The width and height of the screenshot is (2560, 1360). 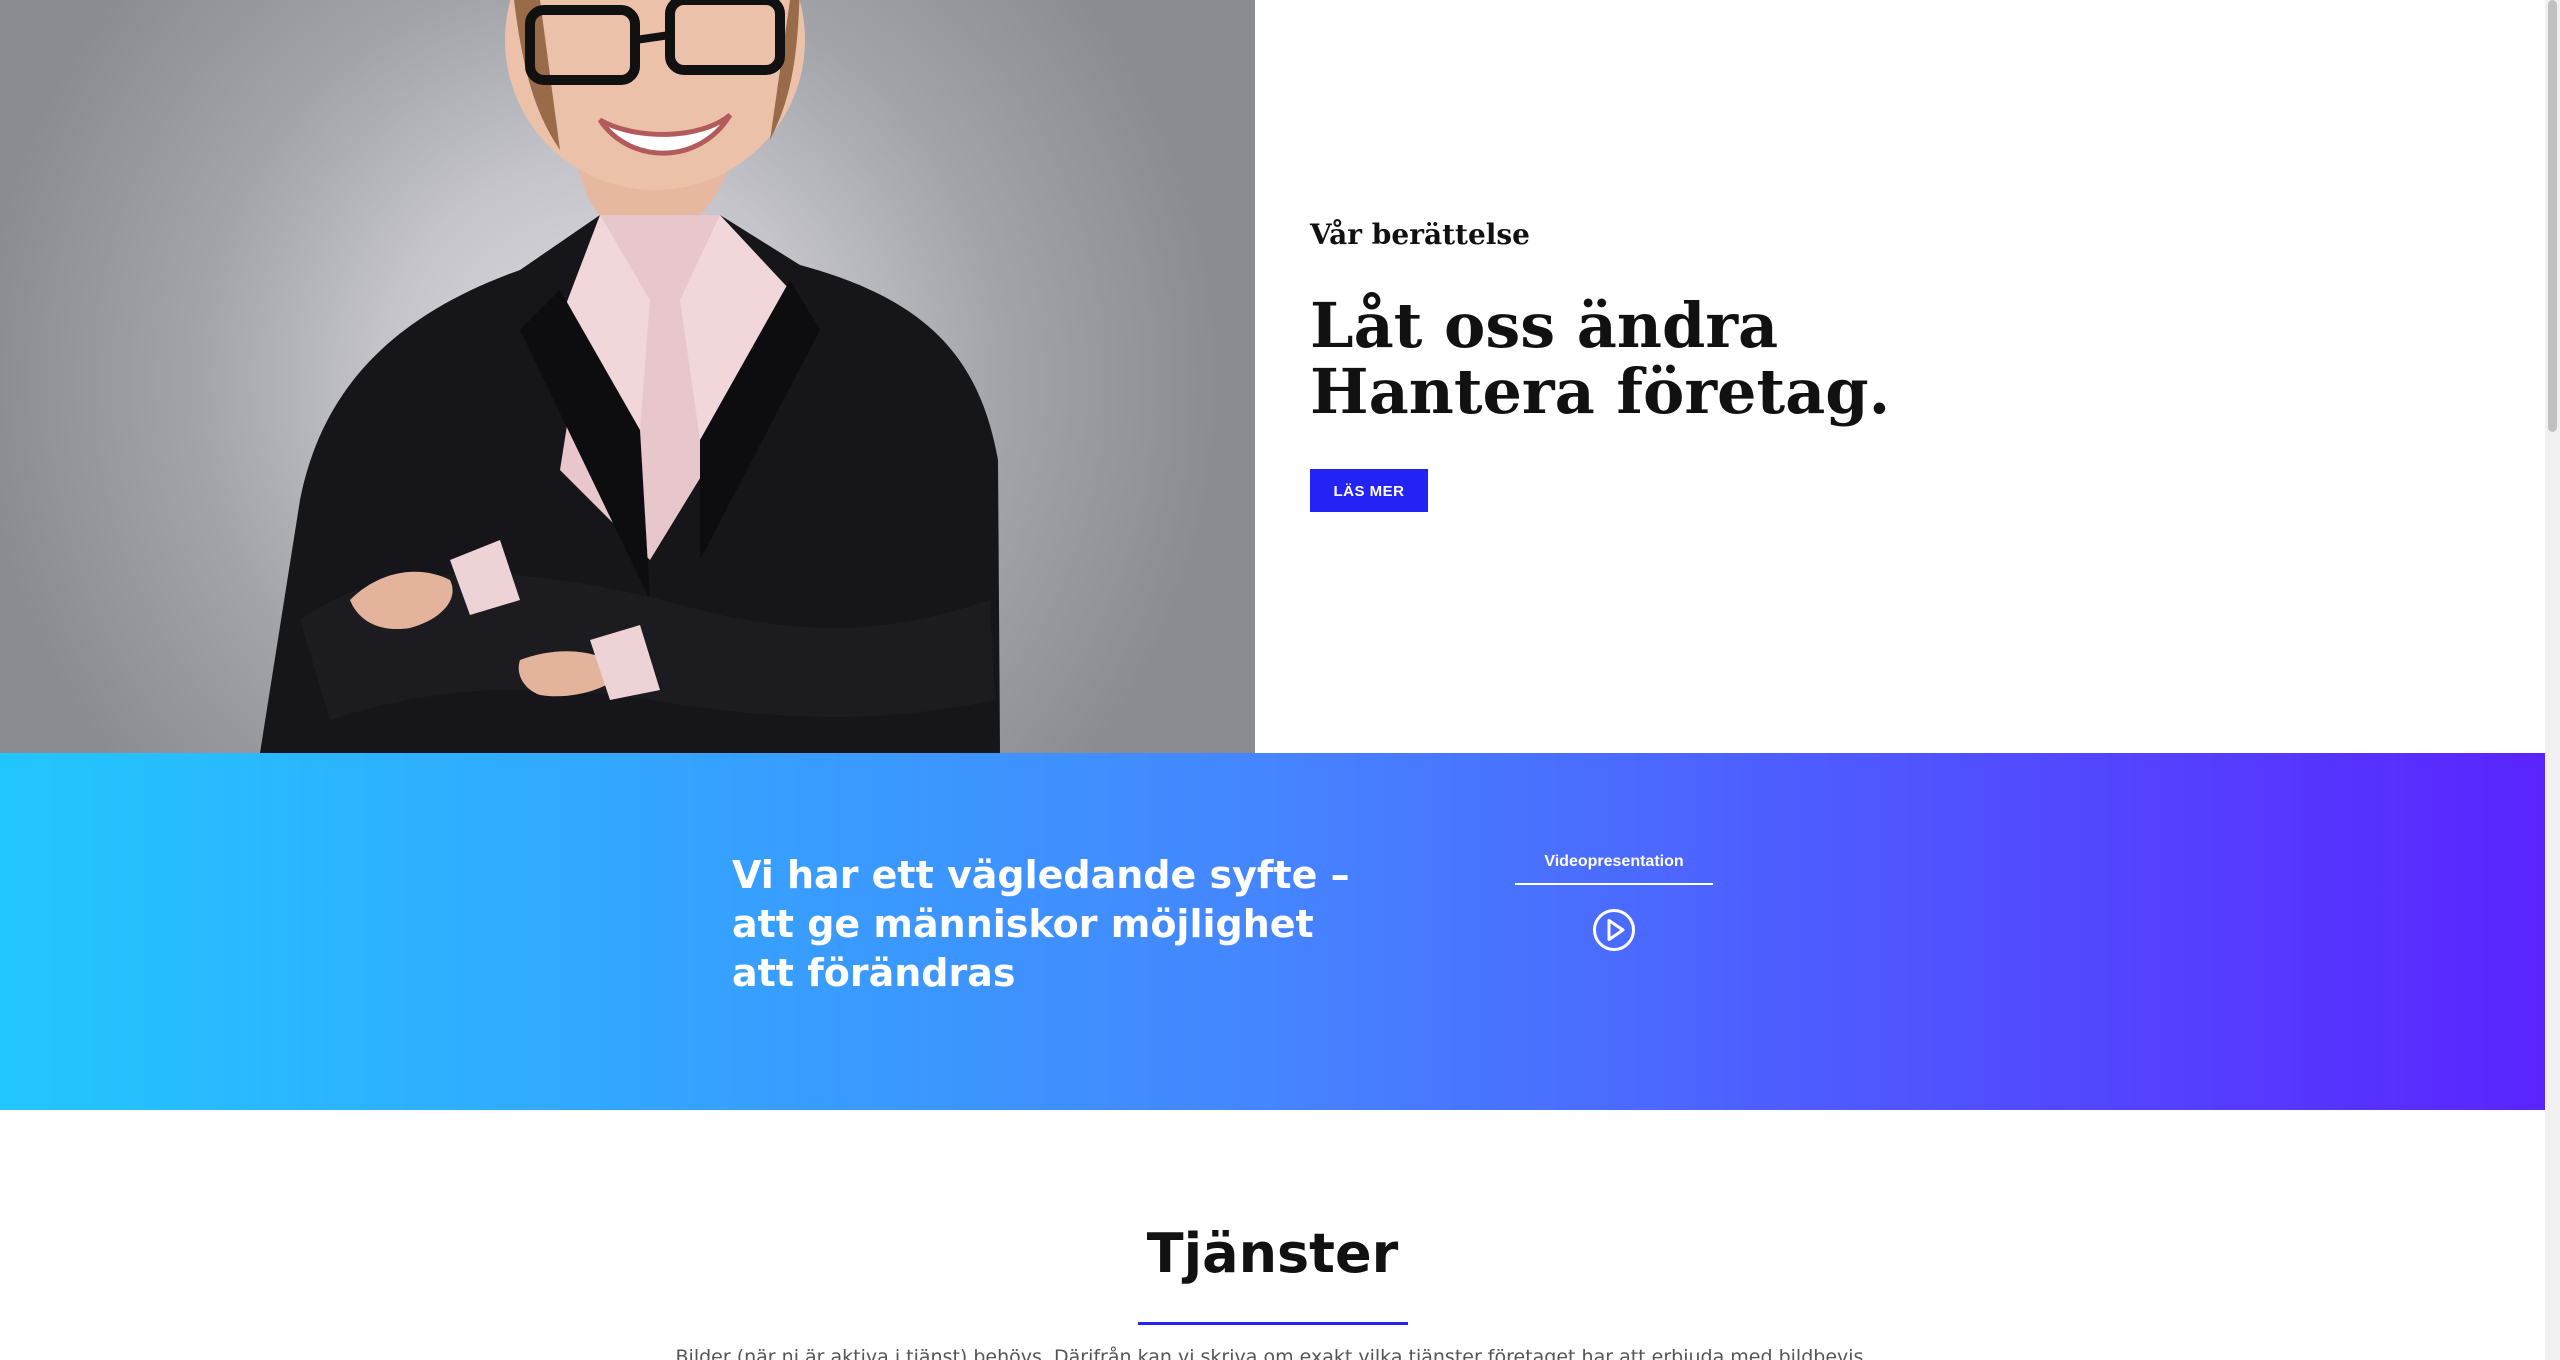 What do you see at coordinates (1614, 869) in the screenshot?
I see `video-presentation-tab: Videopresentation` at bounding box center [1614, 869].